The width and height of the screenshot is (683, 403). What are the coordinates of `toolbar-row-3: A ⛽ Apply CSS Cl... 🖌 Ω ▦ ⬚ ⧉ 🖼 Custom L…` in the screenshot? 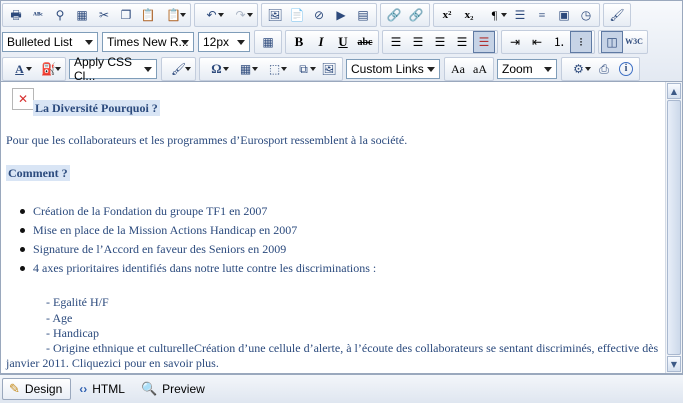 It's located at (322, 69).